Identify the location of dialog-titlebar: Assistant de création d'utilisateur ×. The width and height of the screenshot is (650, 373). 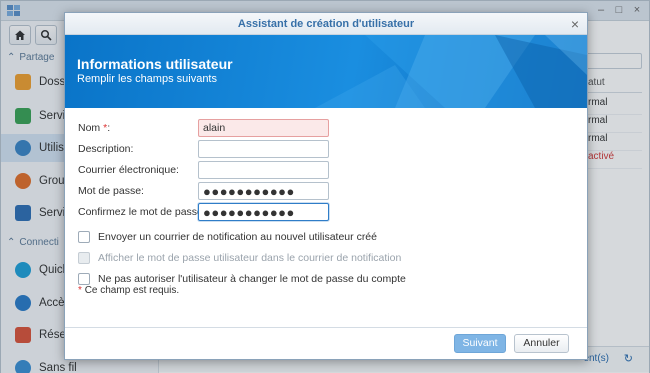
(326, 24).